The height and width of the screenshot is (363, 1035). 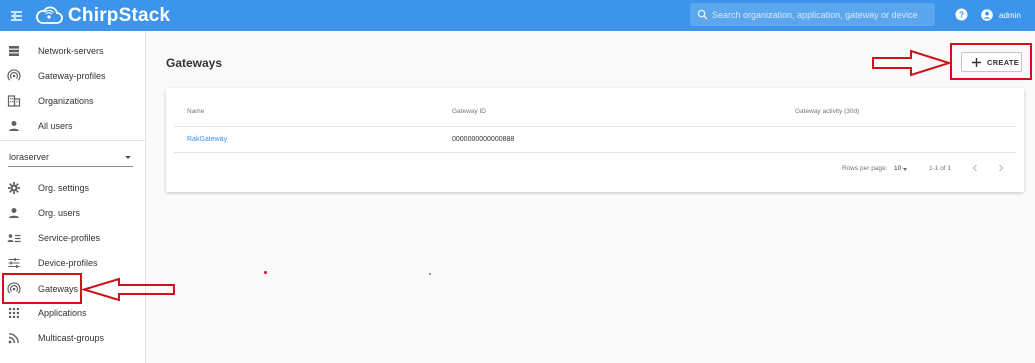 I want to click on organization-select: loraserver, so click(x=70, y=158).